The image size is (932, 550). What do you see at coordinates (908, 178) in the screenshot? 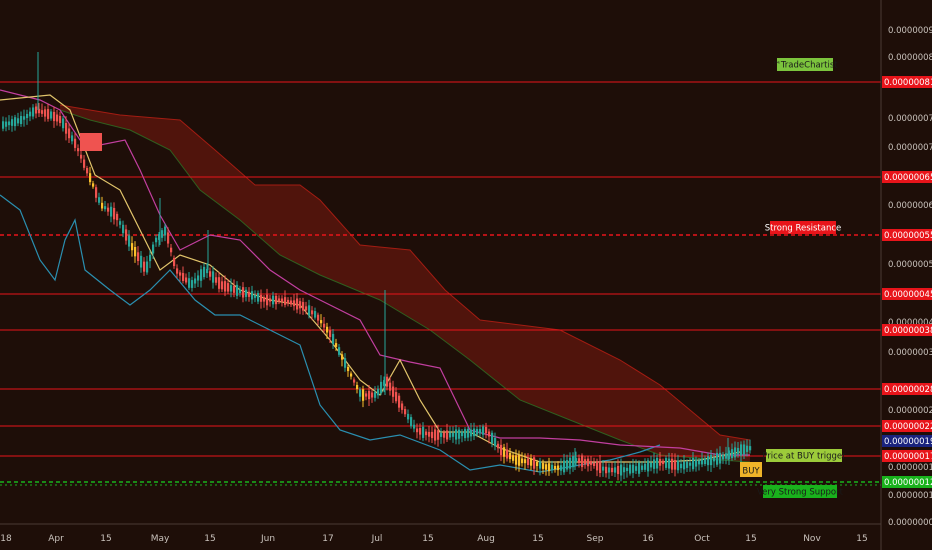
I see `price-level-value: 0.00000065` at bounding box center [908, 178].